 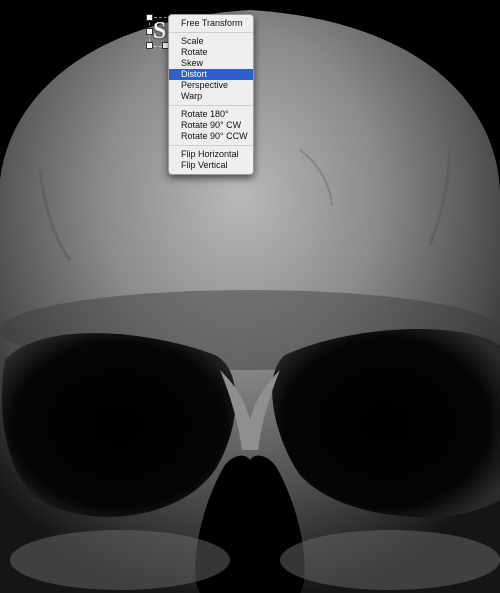 What do you see at coordinates (211, 165) in the screenshot?
I see `menu-item-flip-vertical: Flip Vertical` at bounding box center [211, 165].